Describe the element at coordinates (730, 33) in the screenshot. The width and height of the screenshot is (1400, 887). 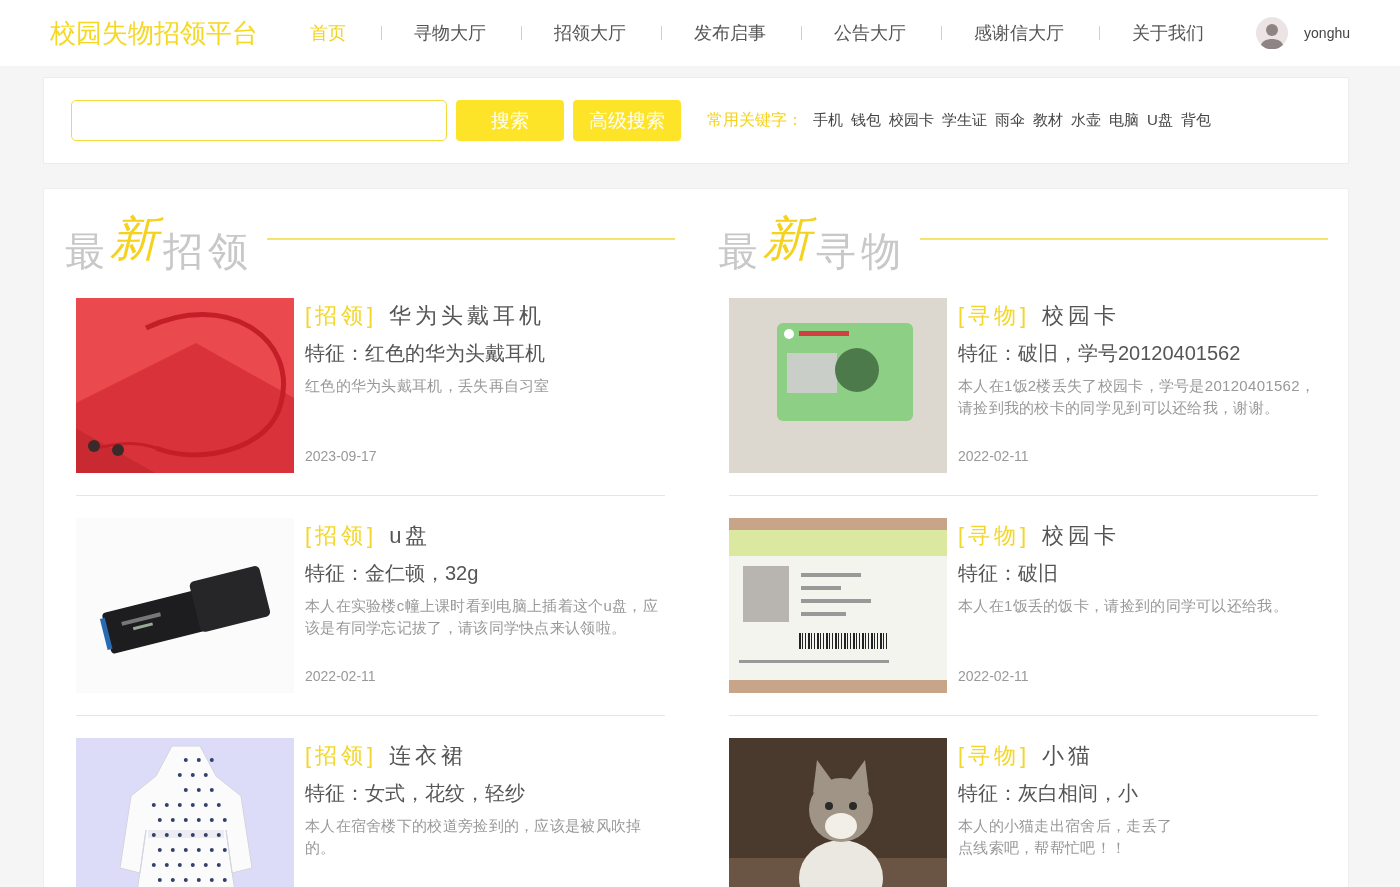
I see `nav-link: 发布启事` at that location.